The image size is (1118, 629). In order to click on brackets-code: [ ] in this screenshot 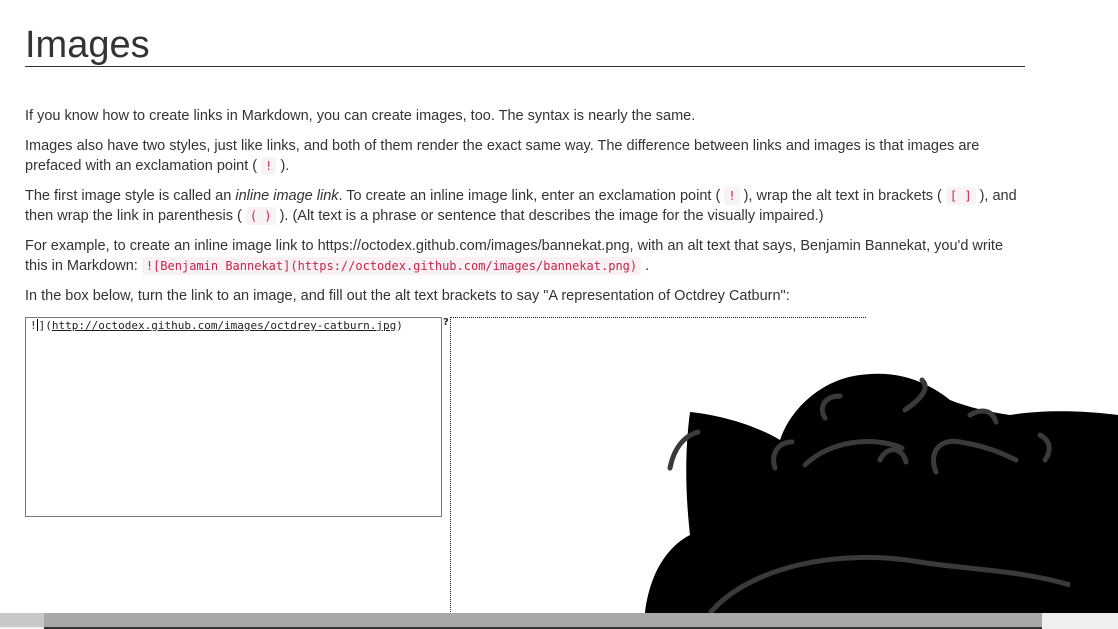, I will do `click(960, 196)`.